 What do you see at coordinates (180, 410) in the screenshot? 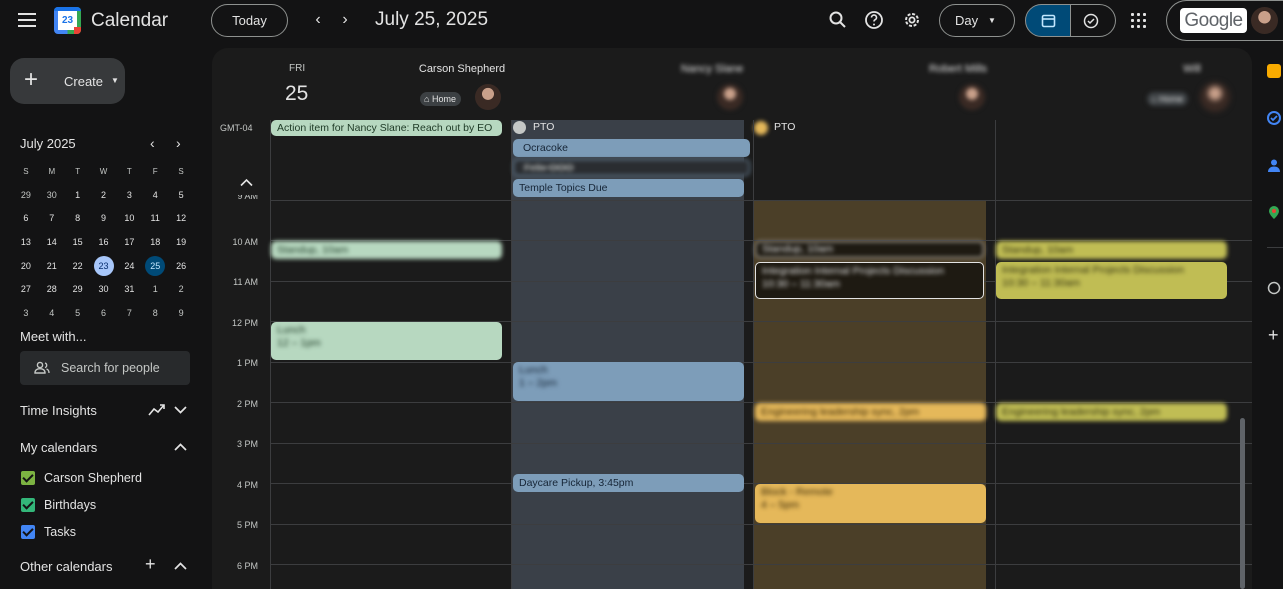
I see `chevron-down-icon` at bounding box center [180, 410].